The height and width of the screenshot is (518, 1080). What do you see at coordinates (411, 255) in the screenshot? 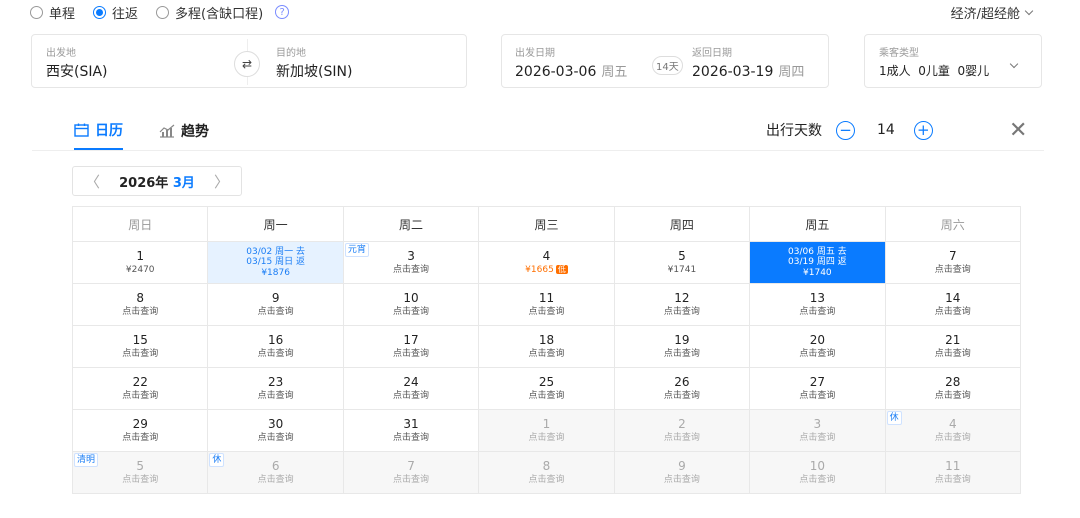
I see `cell-day: 3` at bounding box center [411, 255].